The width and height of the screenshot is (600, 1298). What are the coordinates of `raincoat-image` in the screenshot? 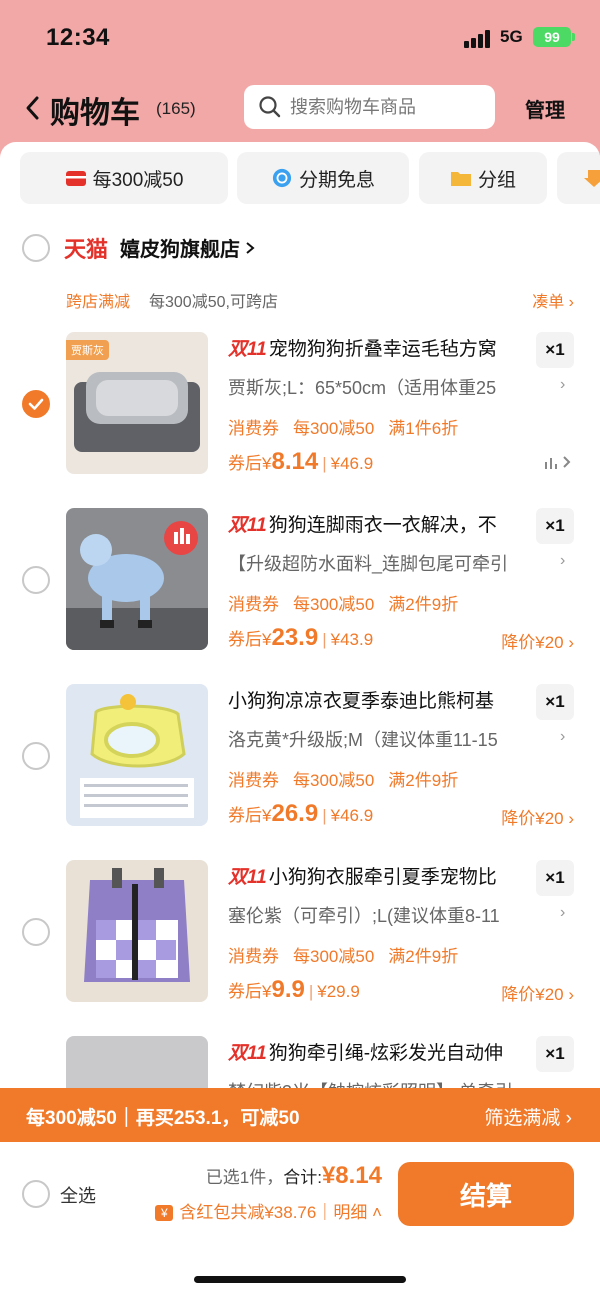 It's located at (137, 579).